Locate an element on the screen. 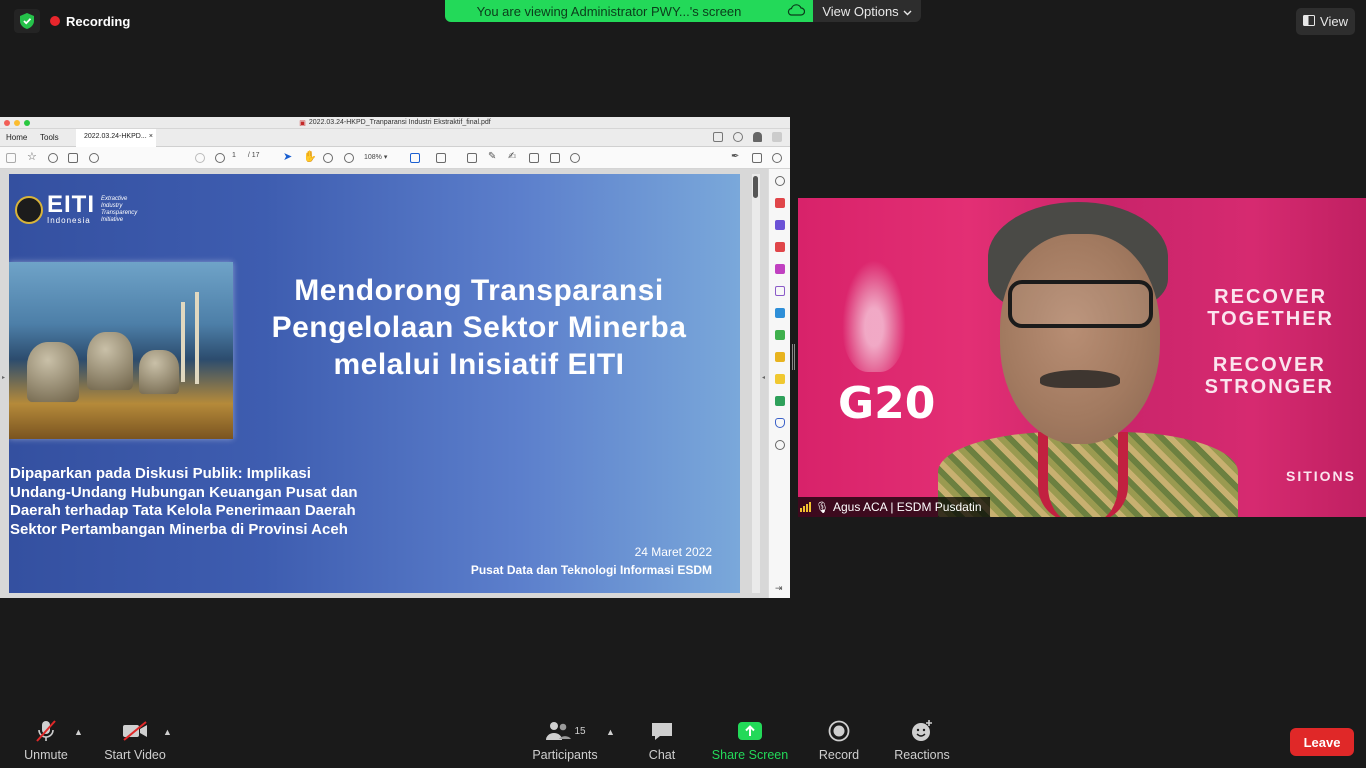 This screenshot has width=1366, height=768. share-screen-label: Share Screen is located at coordinates (750, 755).